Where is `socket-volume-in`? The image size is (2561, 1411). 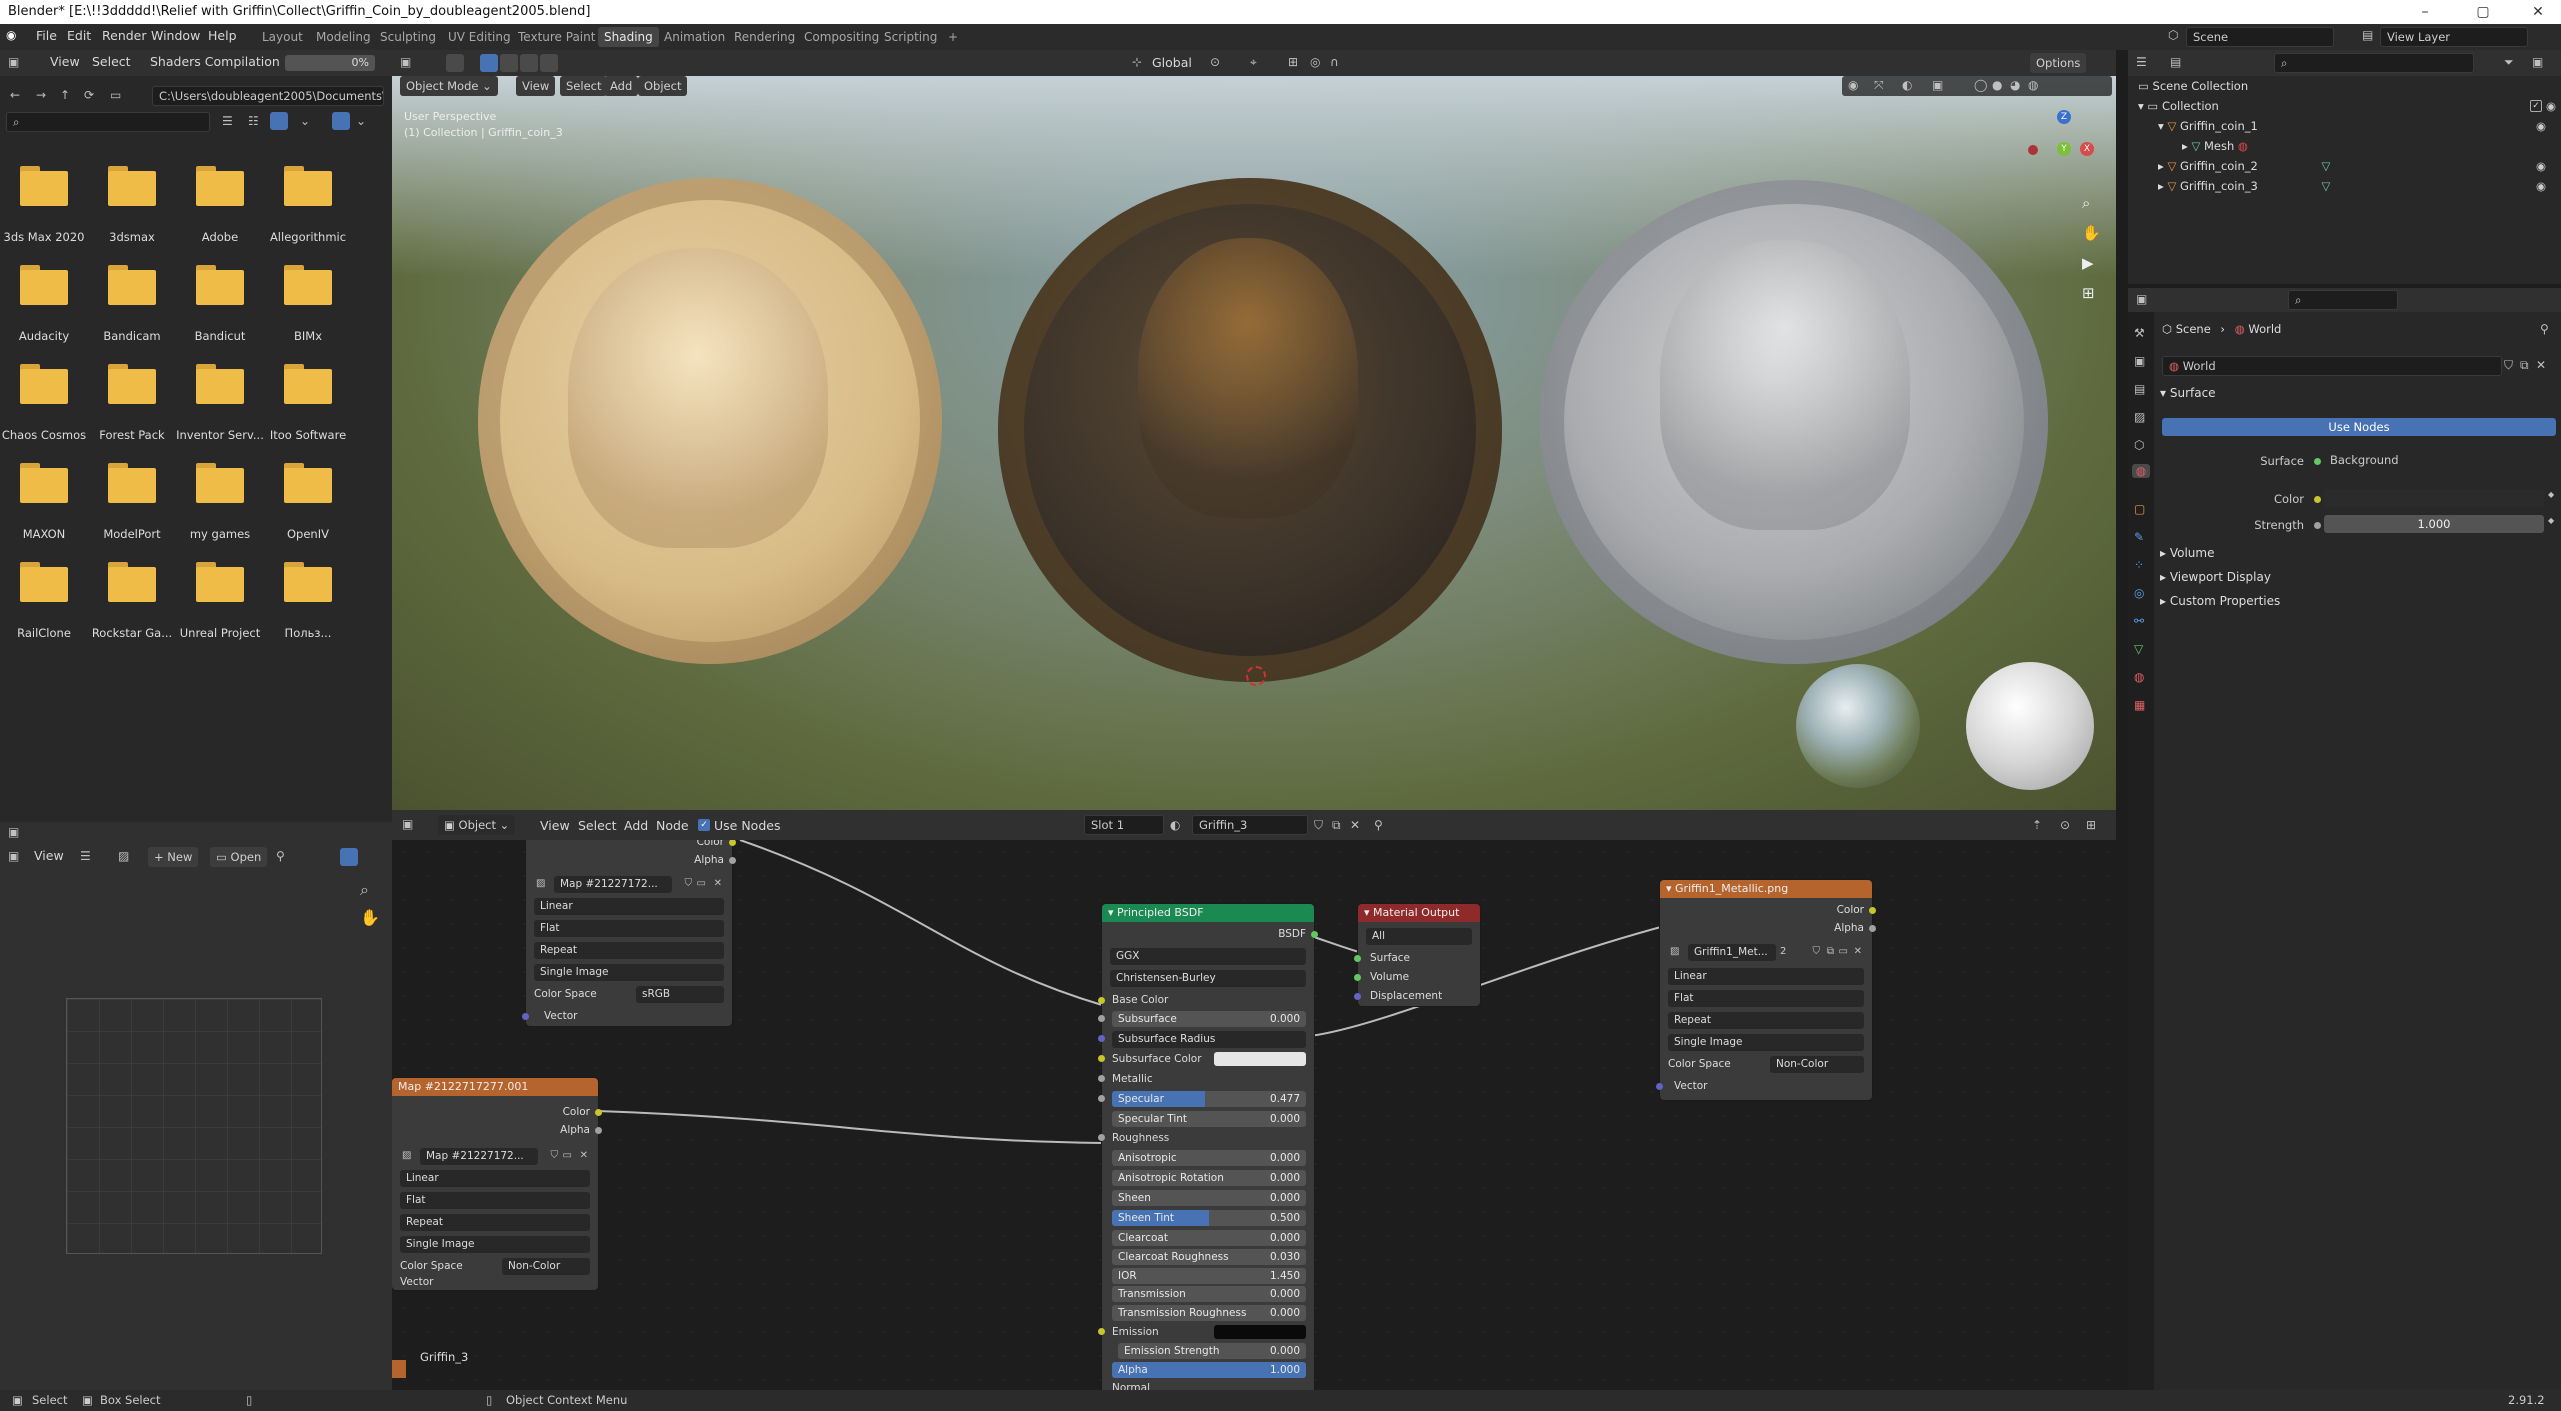
socket-volume-in is located at coordinates (1357, 977).